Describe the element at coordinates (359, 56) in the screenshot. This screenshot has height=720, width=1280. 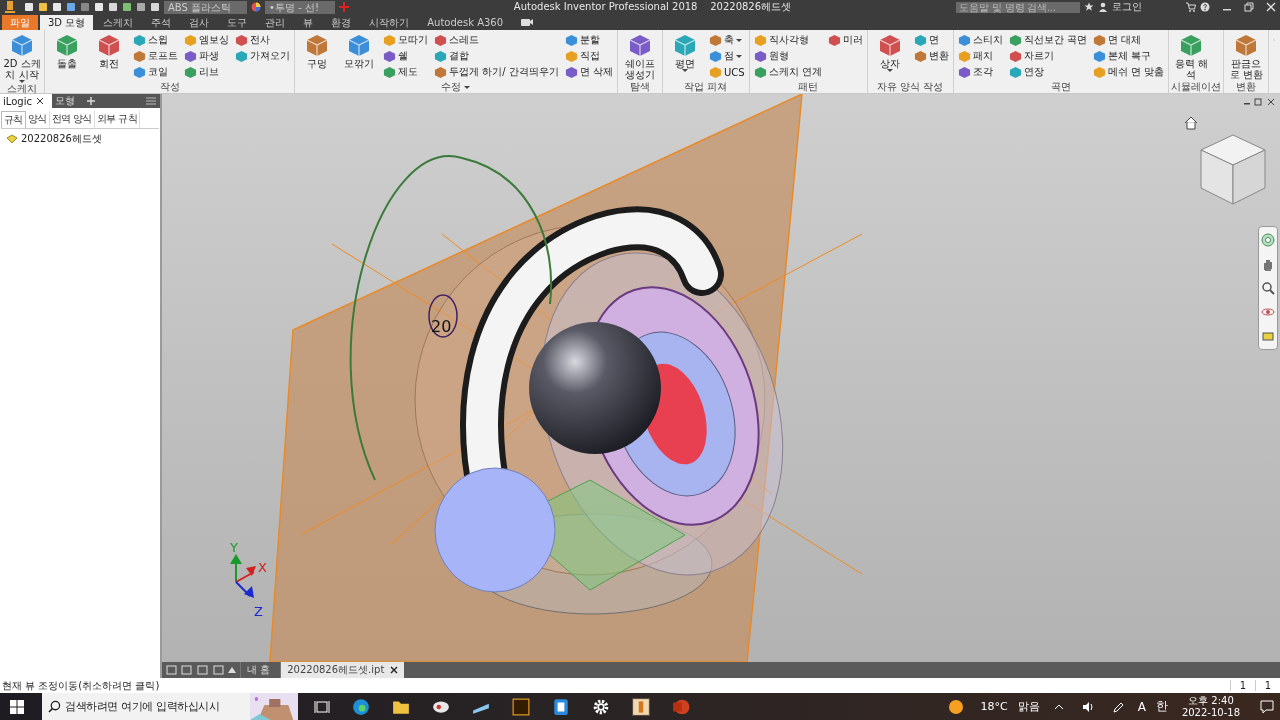
I see `ribbon-button: 모깎기` at that location.